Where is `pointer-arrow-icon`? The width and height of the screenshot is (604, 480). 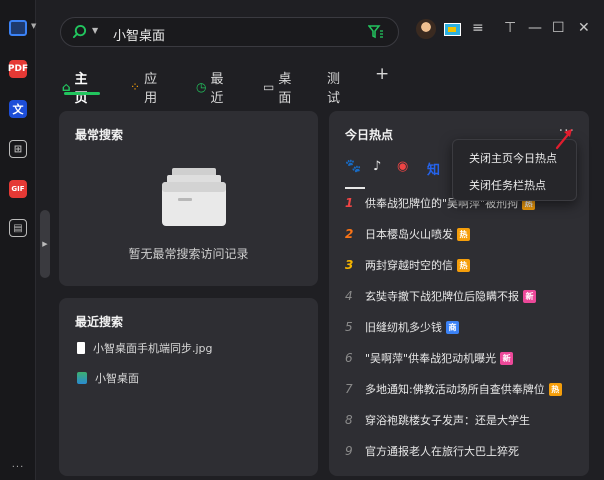 pointer-arrow-icon is located at coordinates (563, 139).